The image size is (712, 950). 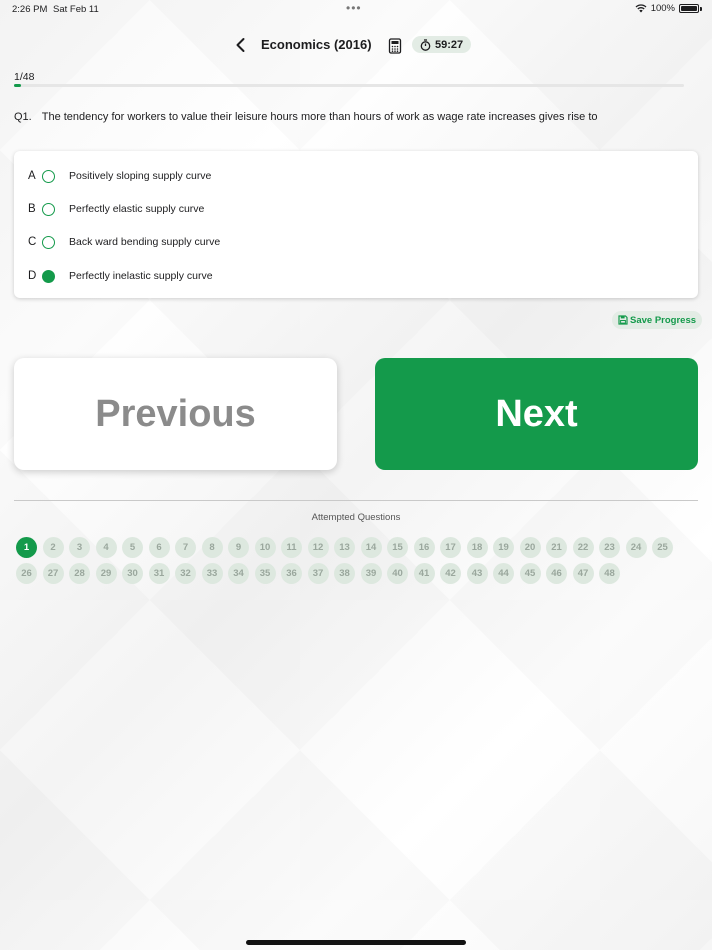 I want to click on timer-pill: 59:27, so click(x=442, y=44).